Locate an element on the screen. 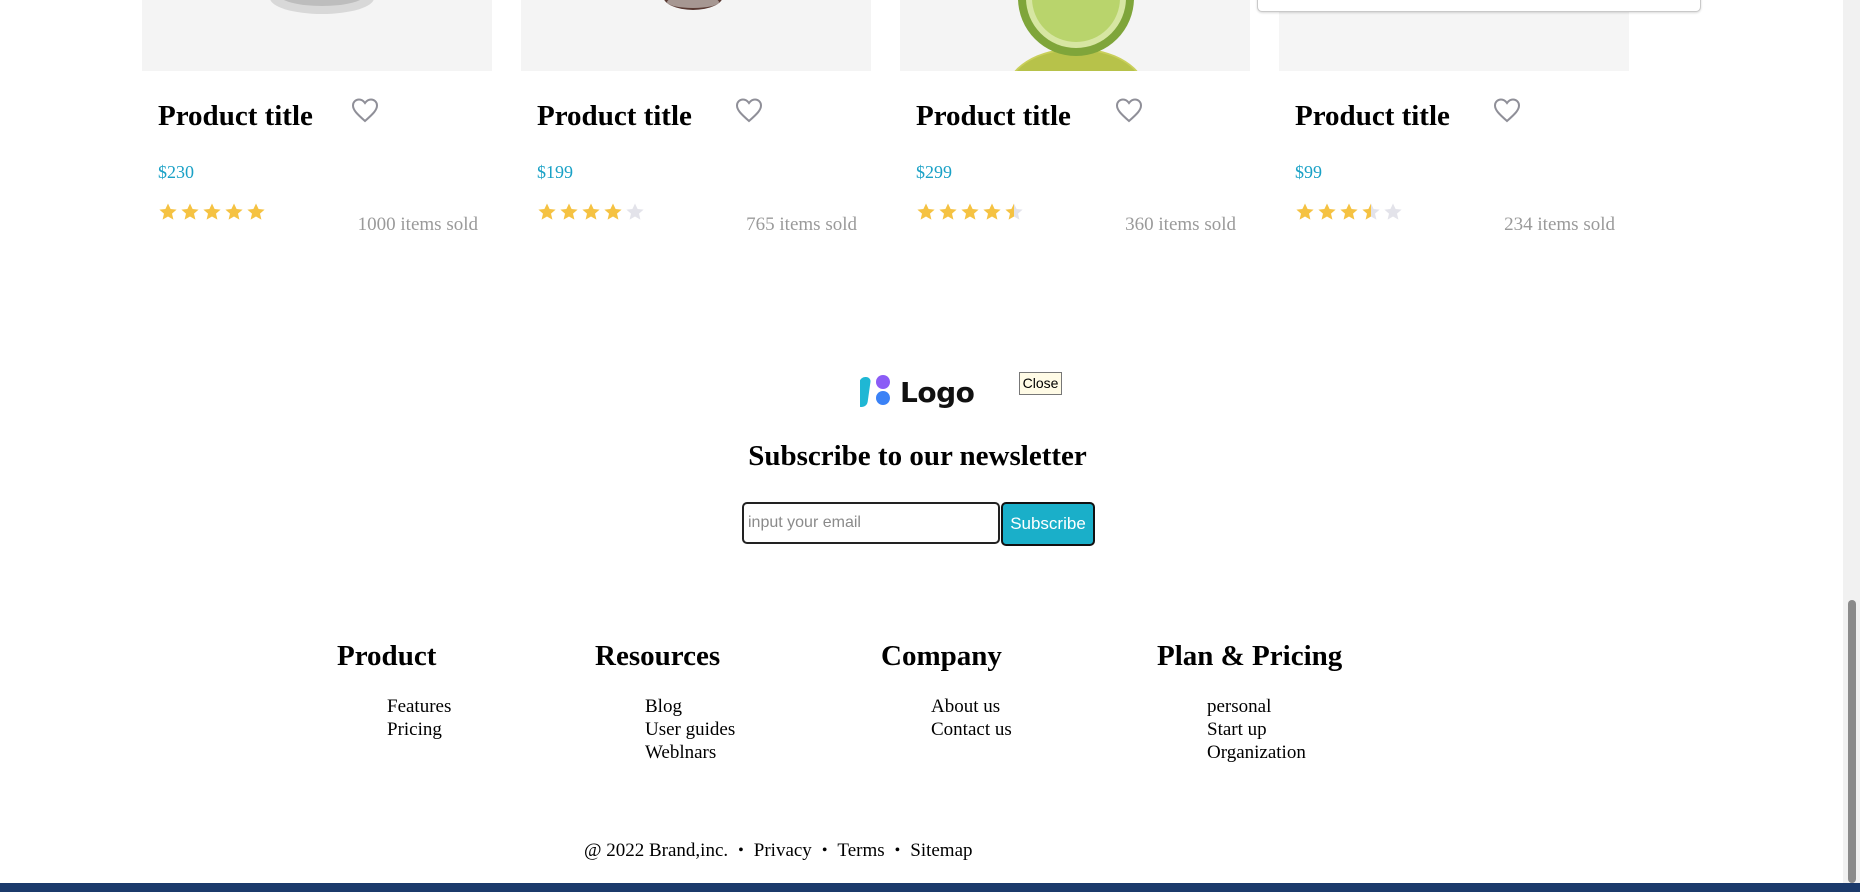 The height and width of the screenshot is (892, 1860). footer-column-resources: Resources Blog User guides Weblnars is located at coordinates (665, 702).